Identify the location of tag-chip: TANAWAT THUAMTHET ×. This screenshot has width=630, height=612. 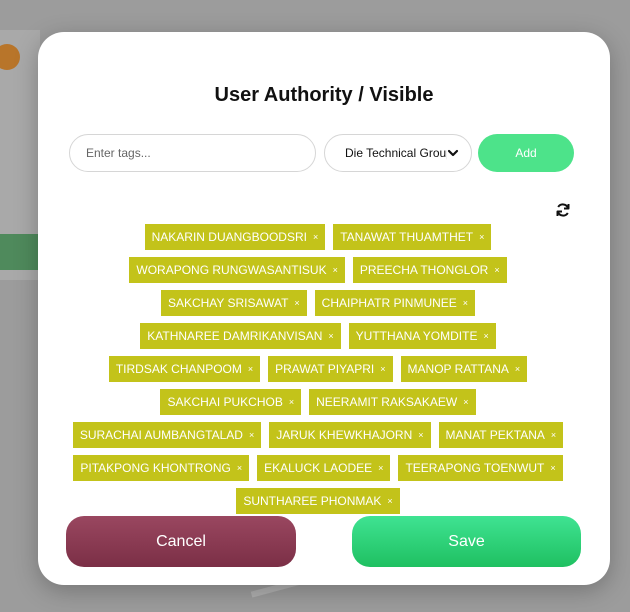
(412, 237).